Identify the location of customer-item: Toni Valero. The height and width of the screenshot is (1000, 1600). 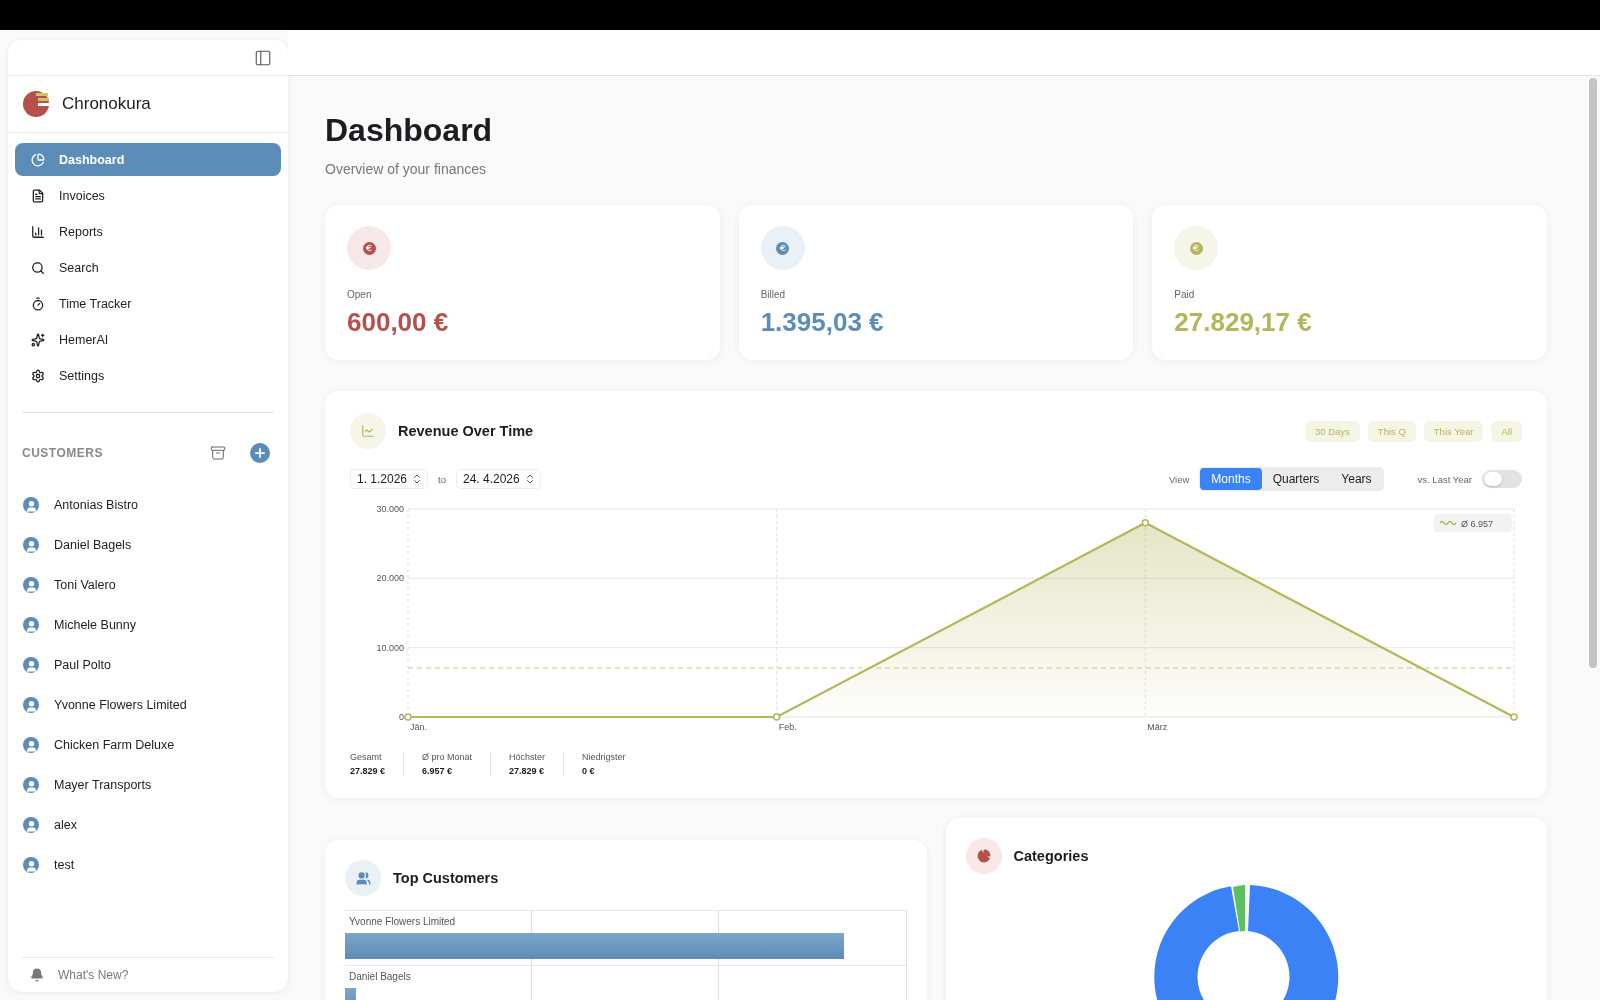
(148, 584).